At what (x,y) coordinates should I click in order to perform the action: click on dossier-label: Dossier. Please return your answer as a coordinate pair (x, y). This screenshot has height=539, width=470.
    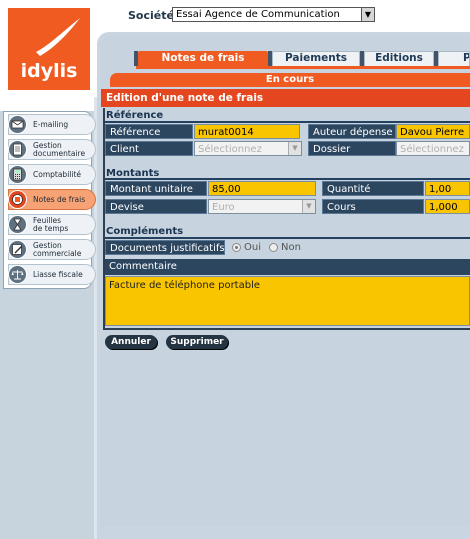
    Looking at the image, I should click on (352, 148).